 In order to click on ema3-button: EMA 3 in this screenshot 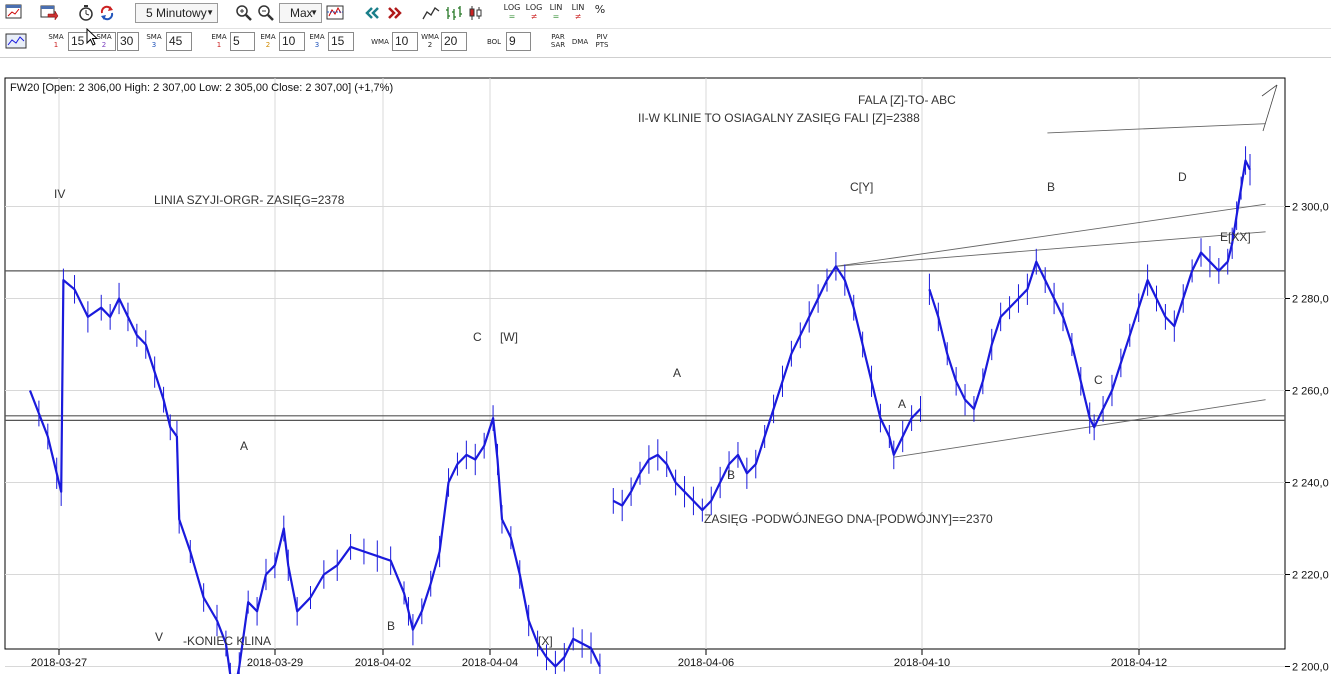, I will do `click(317, 41)`.